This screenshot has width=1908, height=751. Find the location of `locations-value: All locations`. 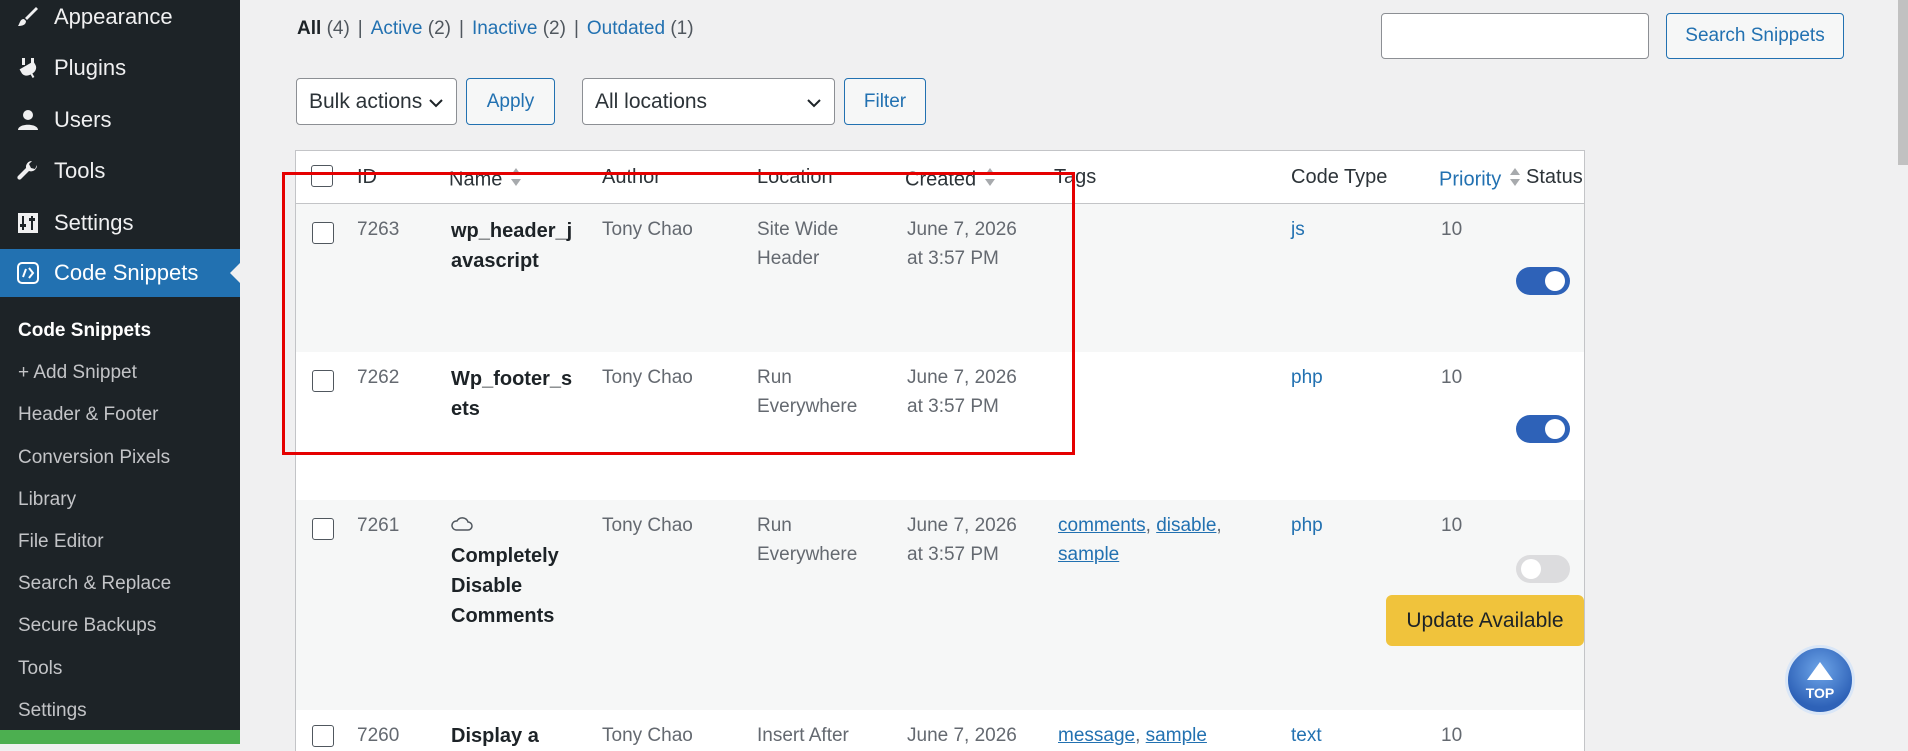

locations-value: All locations is located at coordinates (651, 101).